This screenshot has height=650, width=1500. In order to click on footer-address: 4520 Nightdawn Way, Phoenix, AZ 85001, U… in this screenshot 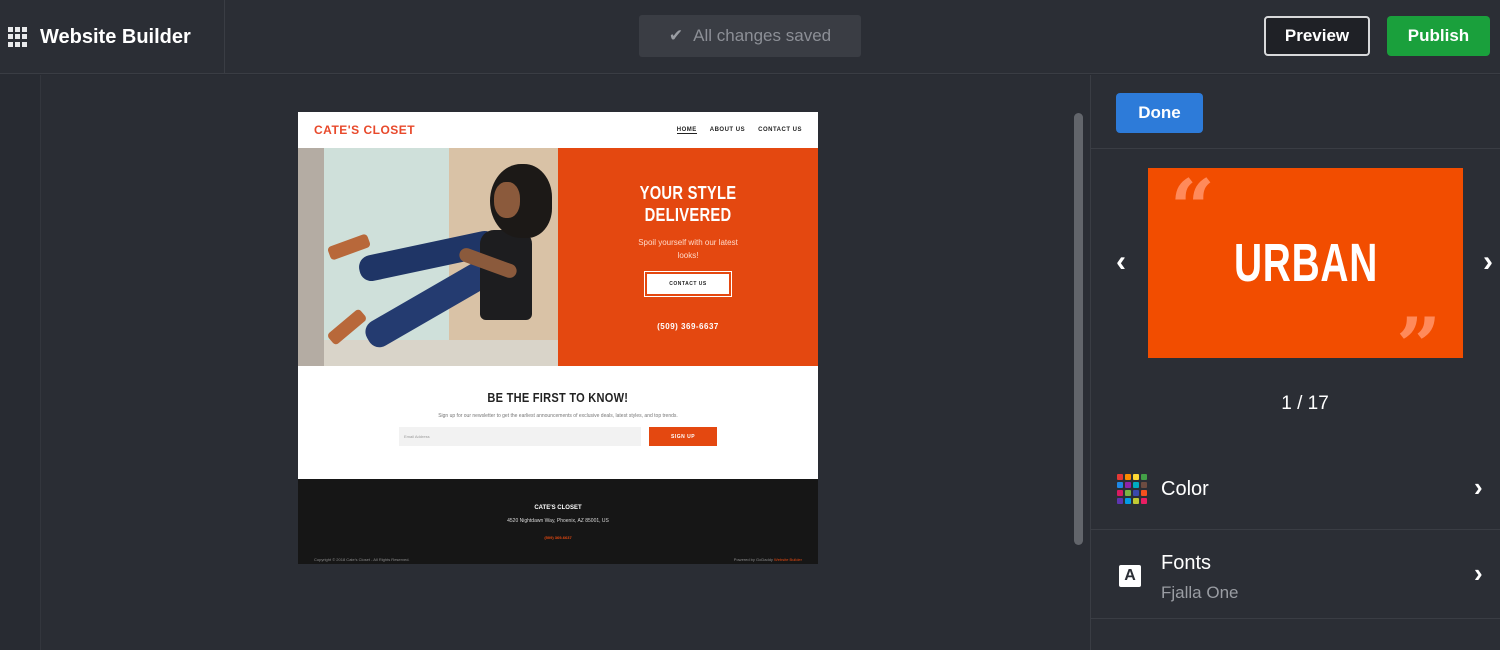, I will do `click(558, 521)`.